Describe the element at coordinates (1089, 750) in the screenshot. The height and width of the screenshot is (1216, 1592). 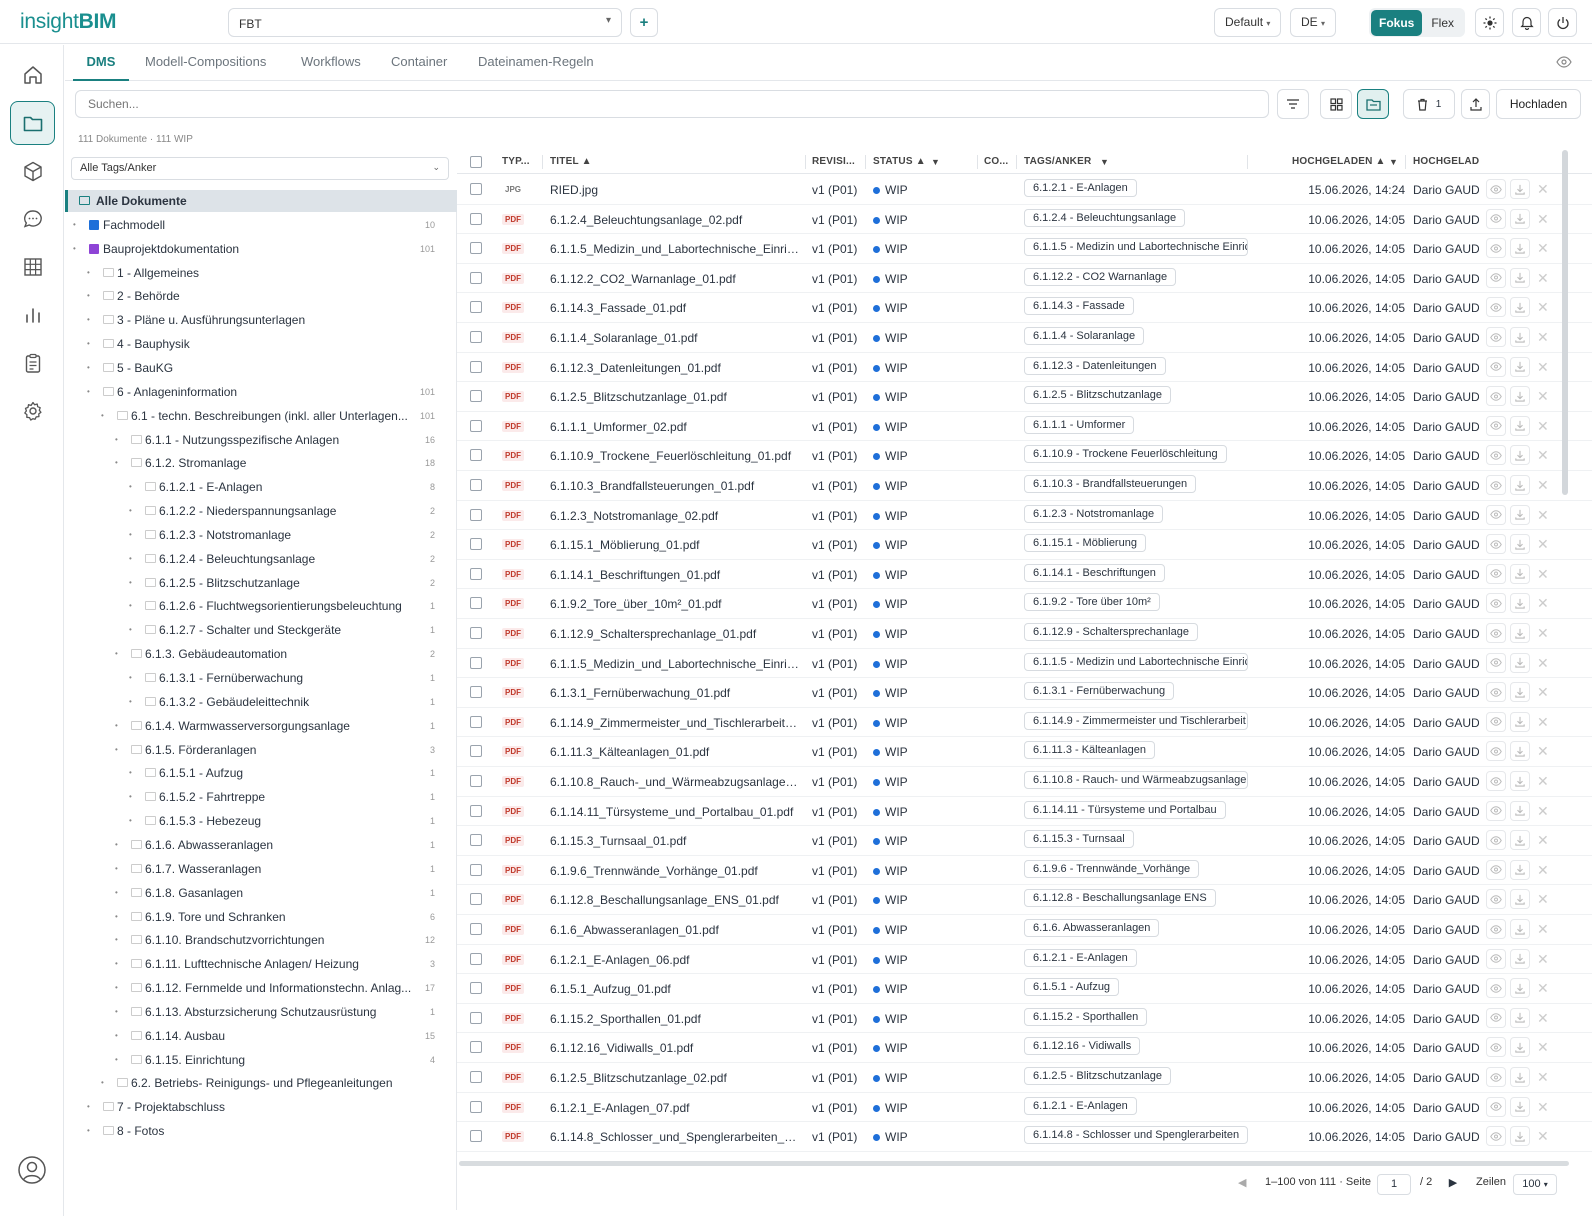
I see `tag-chip: 6.1.11.3 - Kälteanlagen` at that location.